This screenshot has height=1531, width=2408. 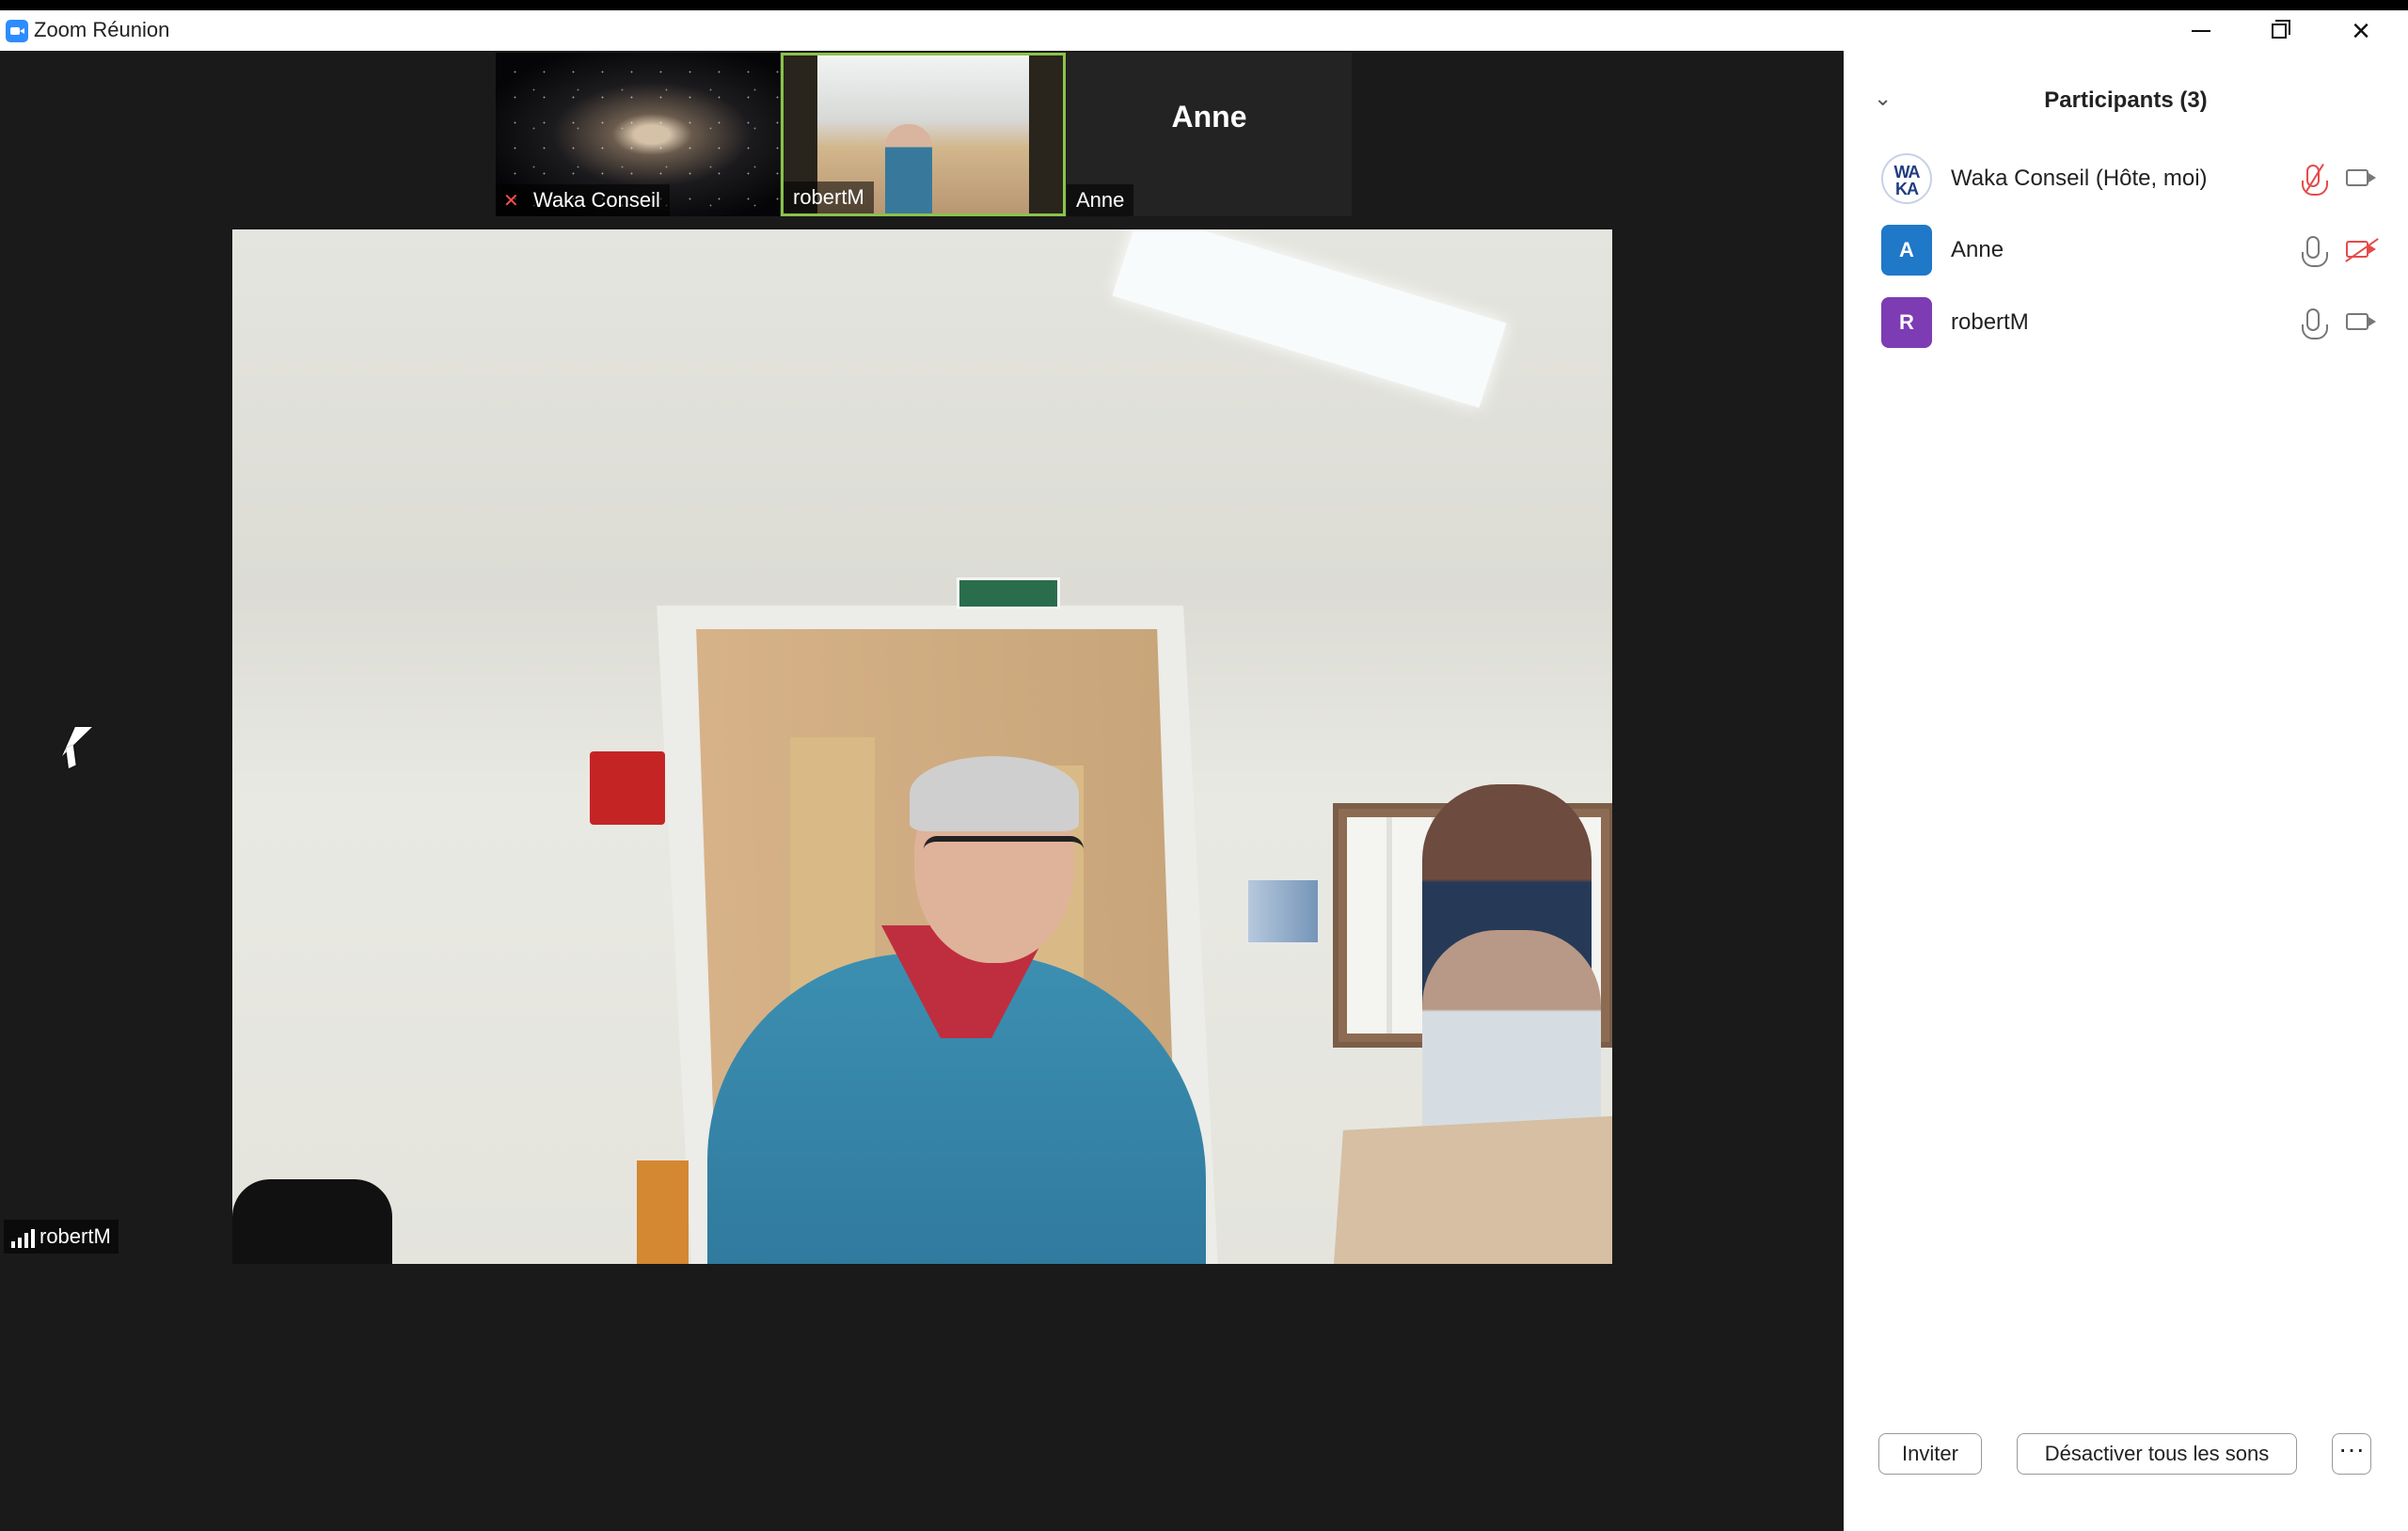 What do you see at coordinates (1472, 1189) in the screenshot?
I see `cardboard-box-image` at bounding box center [1472, 1189].